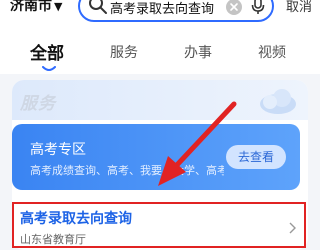 This screenshot has width=320, height=250. What do you see at coordinates (98, 7) in the screenshot?
I see `search-icon` at bounding box center [98, 7].